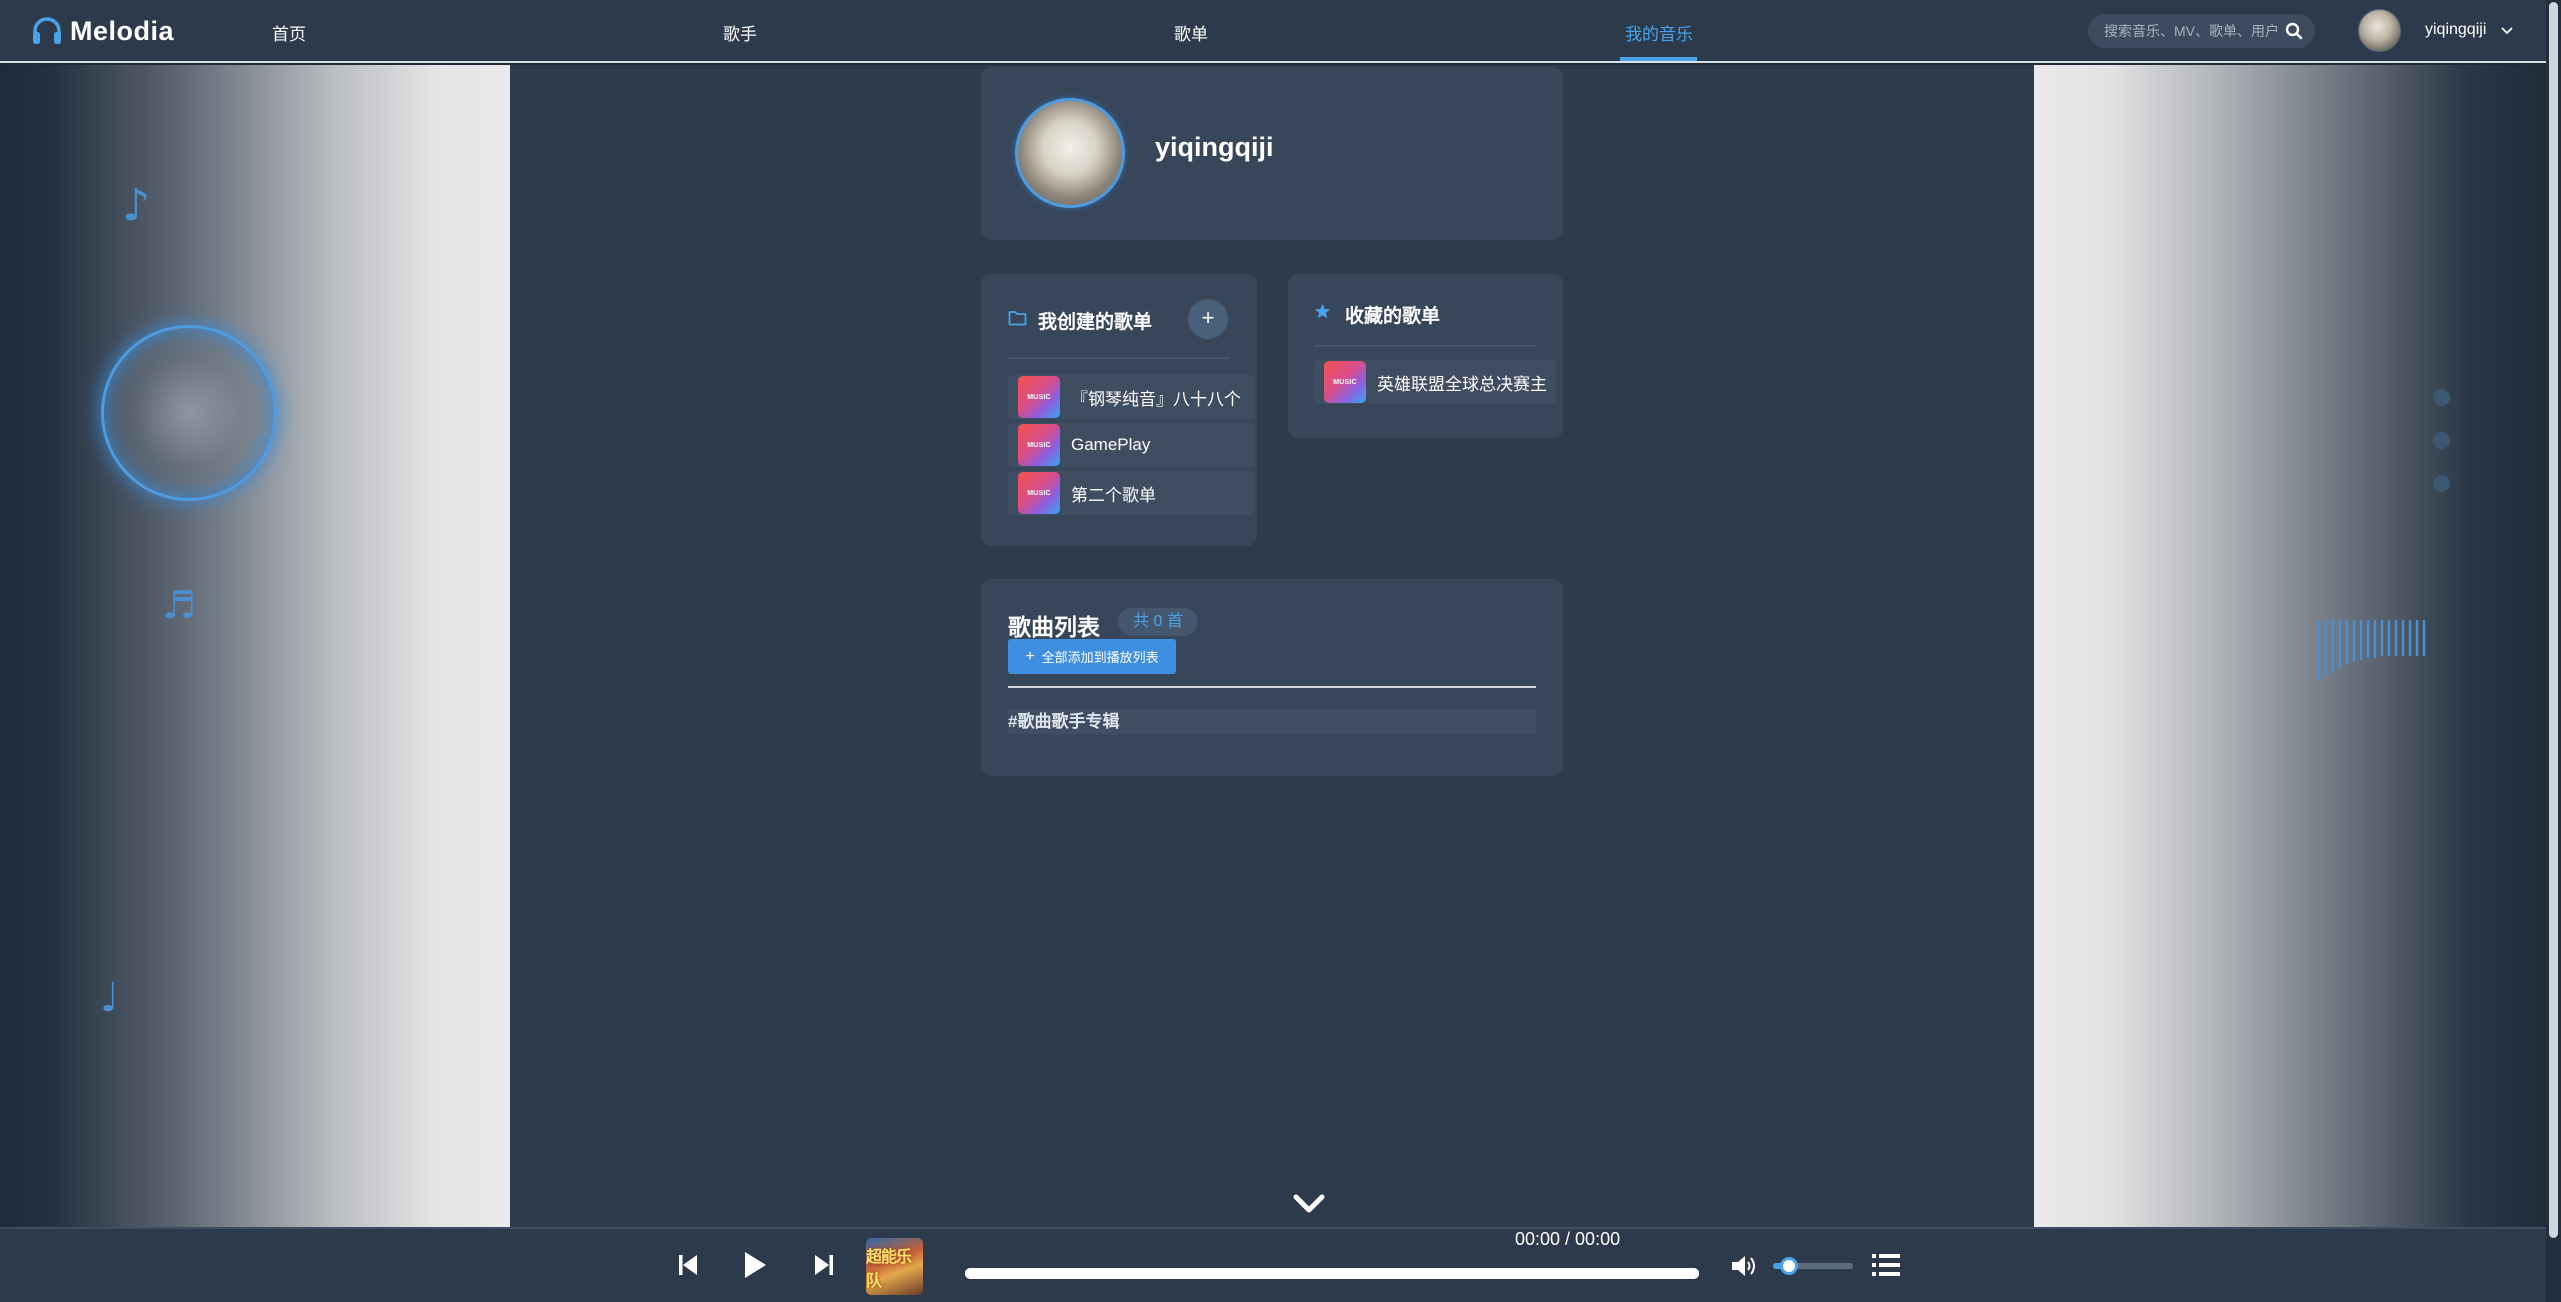  What do you see at coordinates (740, 32) in the screenshot?
I see `nav-singers: 歌手` at bounding box center [740, 32].